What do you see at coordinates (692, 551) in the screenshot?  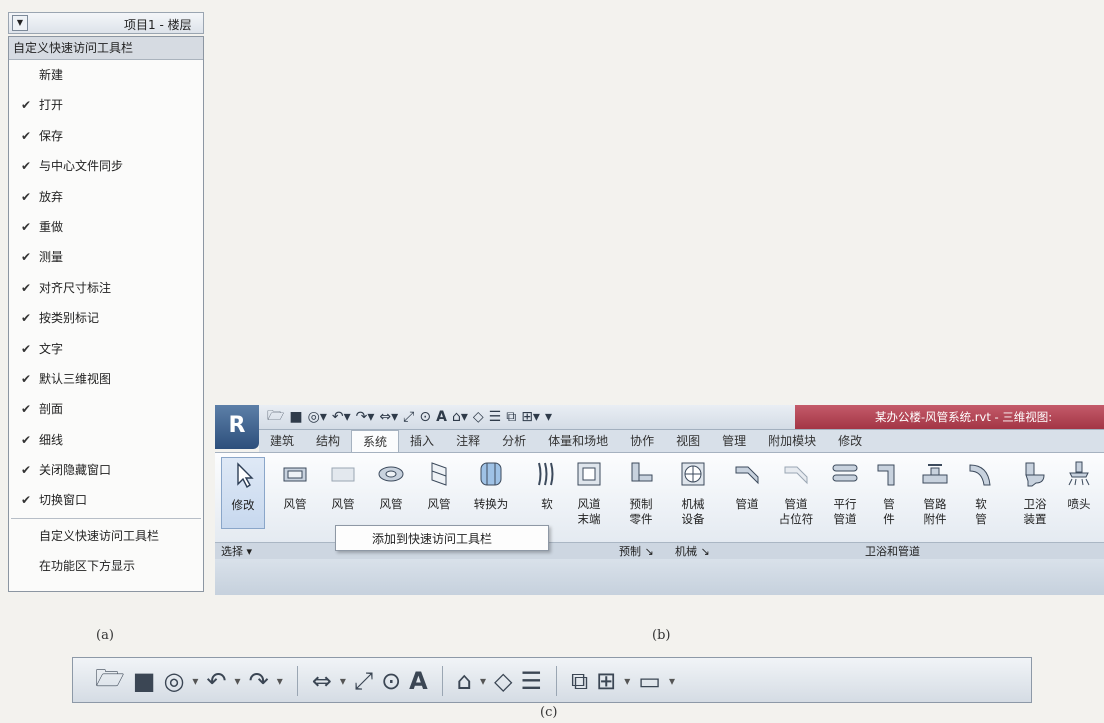 I see `panel-label-mechanical: 机械 ↘` at bounding box center [692, 551].